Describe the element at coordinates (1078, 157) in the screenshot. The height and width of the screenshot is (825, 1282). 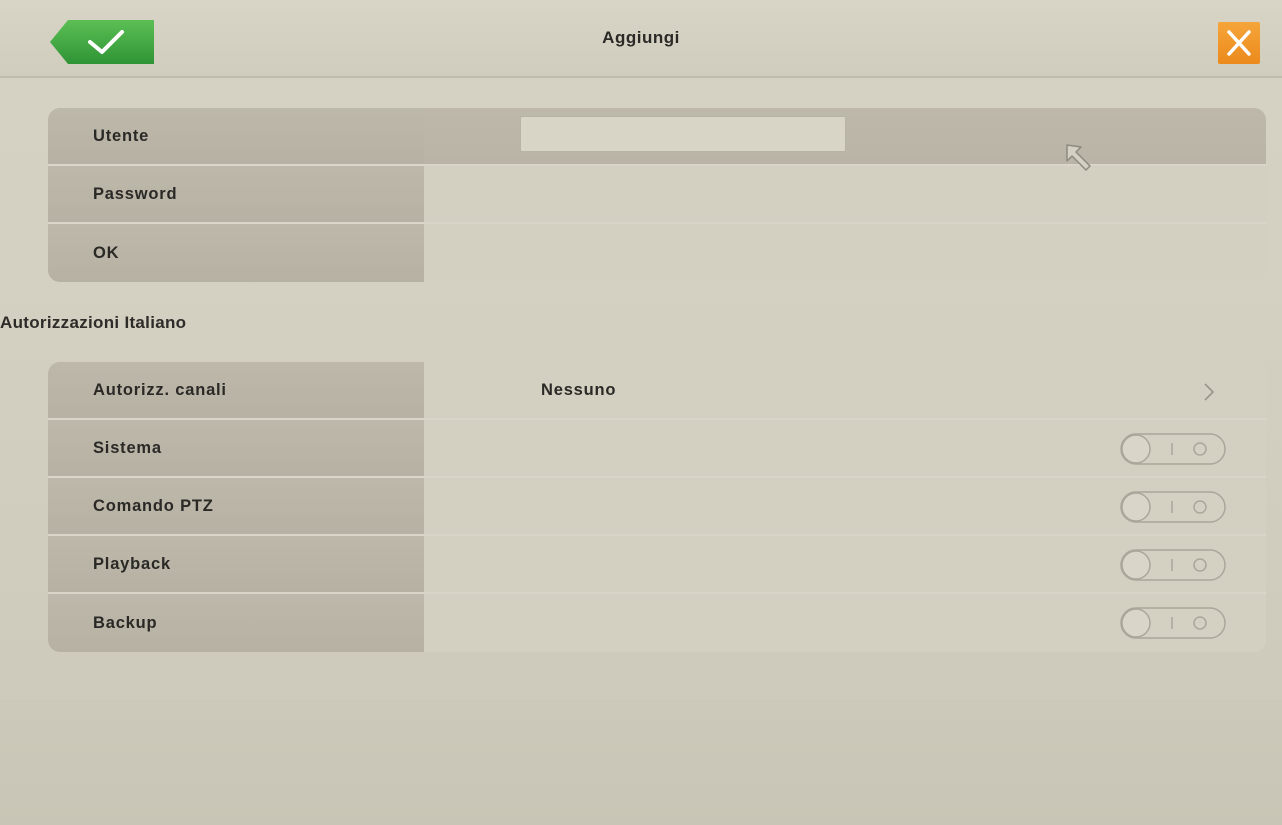
I see `mouse-cursor-icon` at that location.